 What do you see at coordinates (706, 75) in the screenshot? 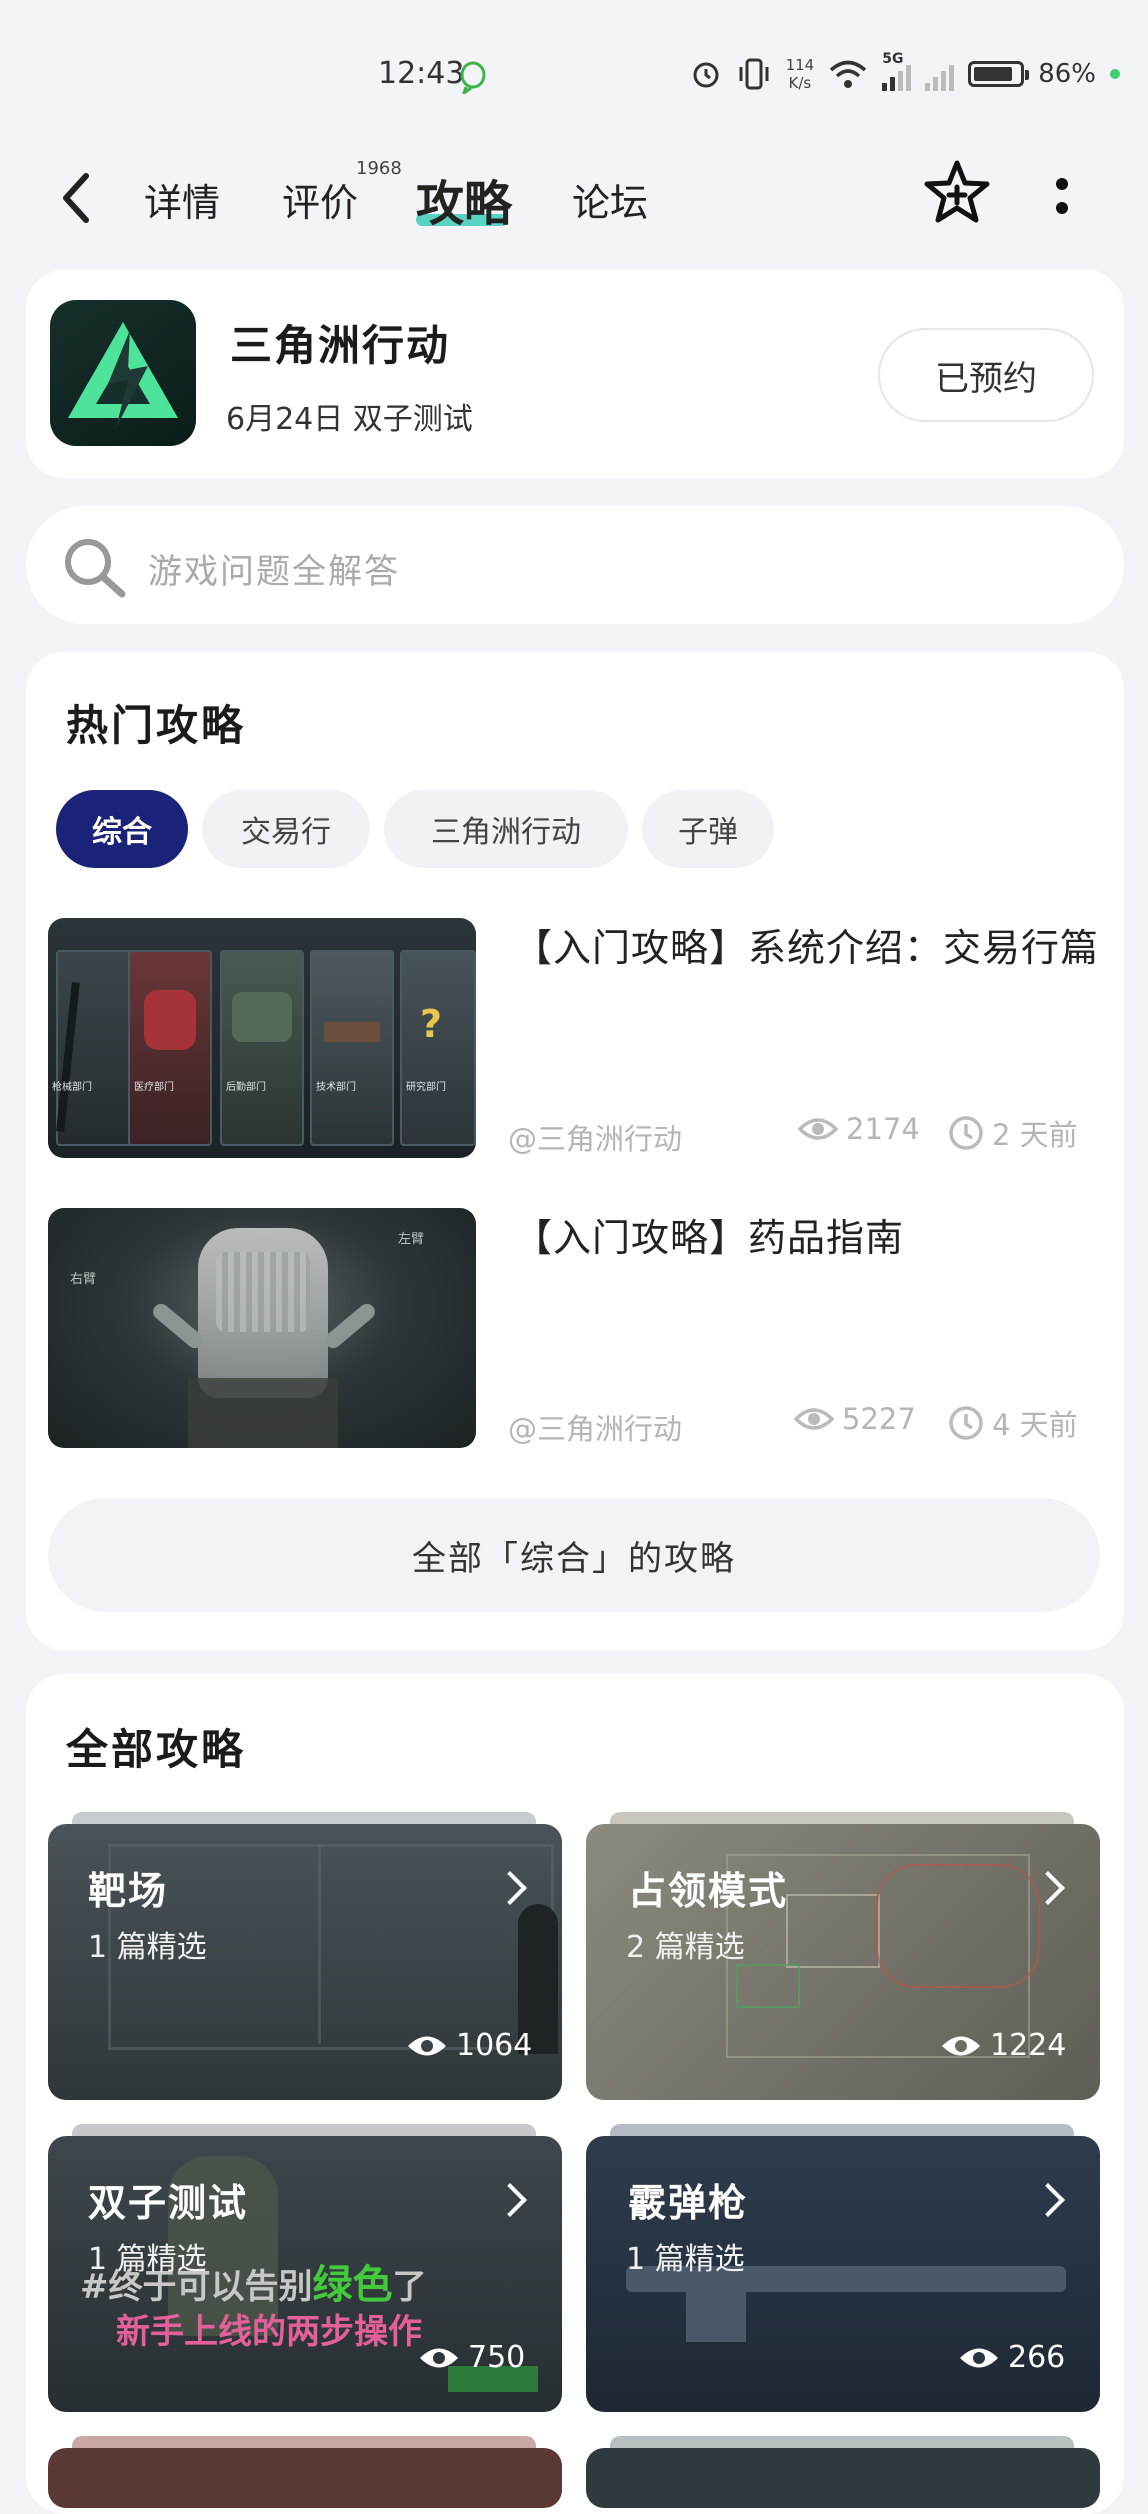
I see `alarm-icon` at bounding box center [706, 75].